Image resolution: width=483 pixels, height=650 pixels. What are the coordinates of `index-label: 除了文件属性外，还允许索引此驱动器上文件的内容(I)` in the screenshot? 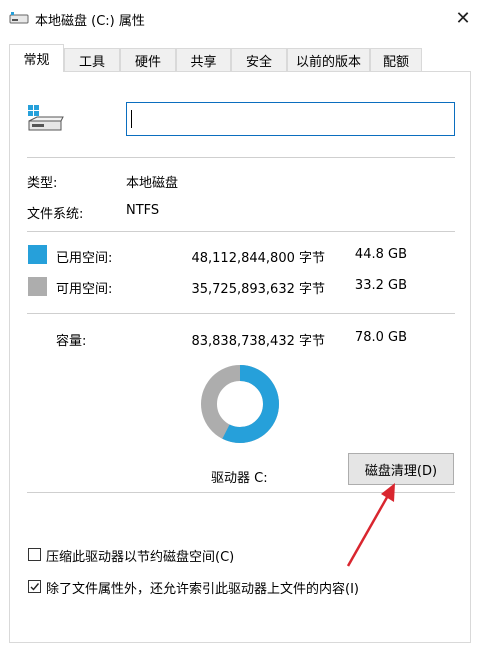 It's located at (202, 589).